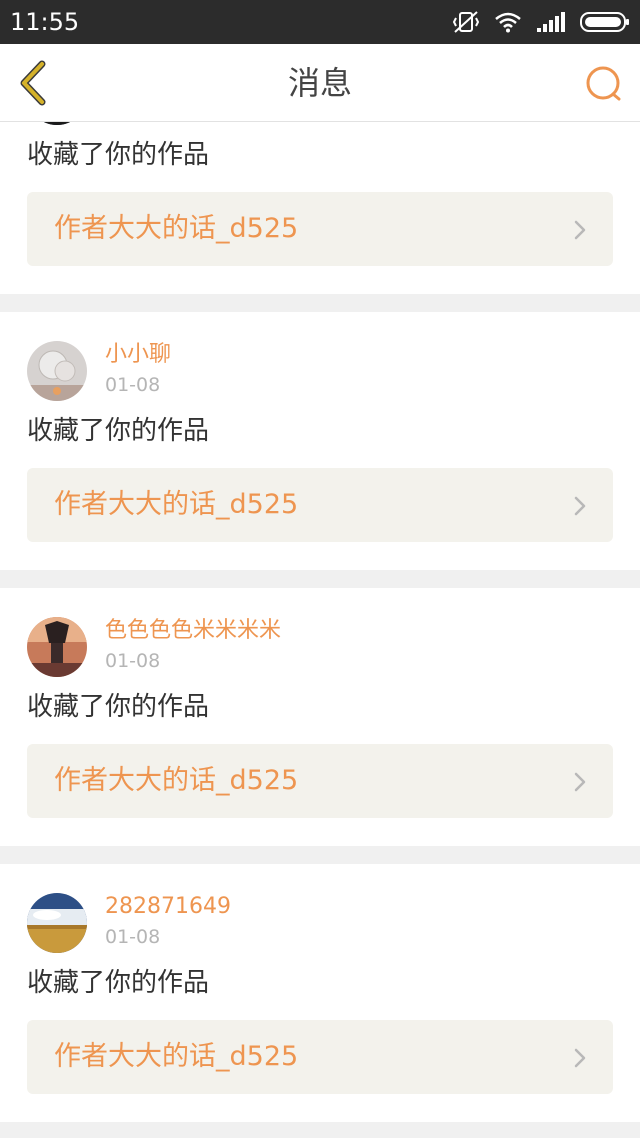 The width and height of the screenshot is (640, 1138). I want to click on wifi-icon, so click(508, 22).